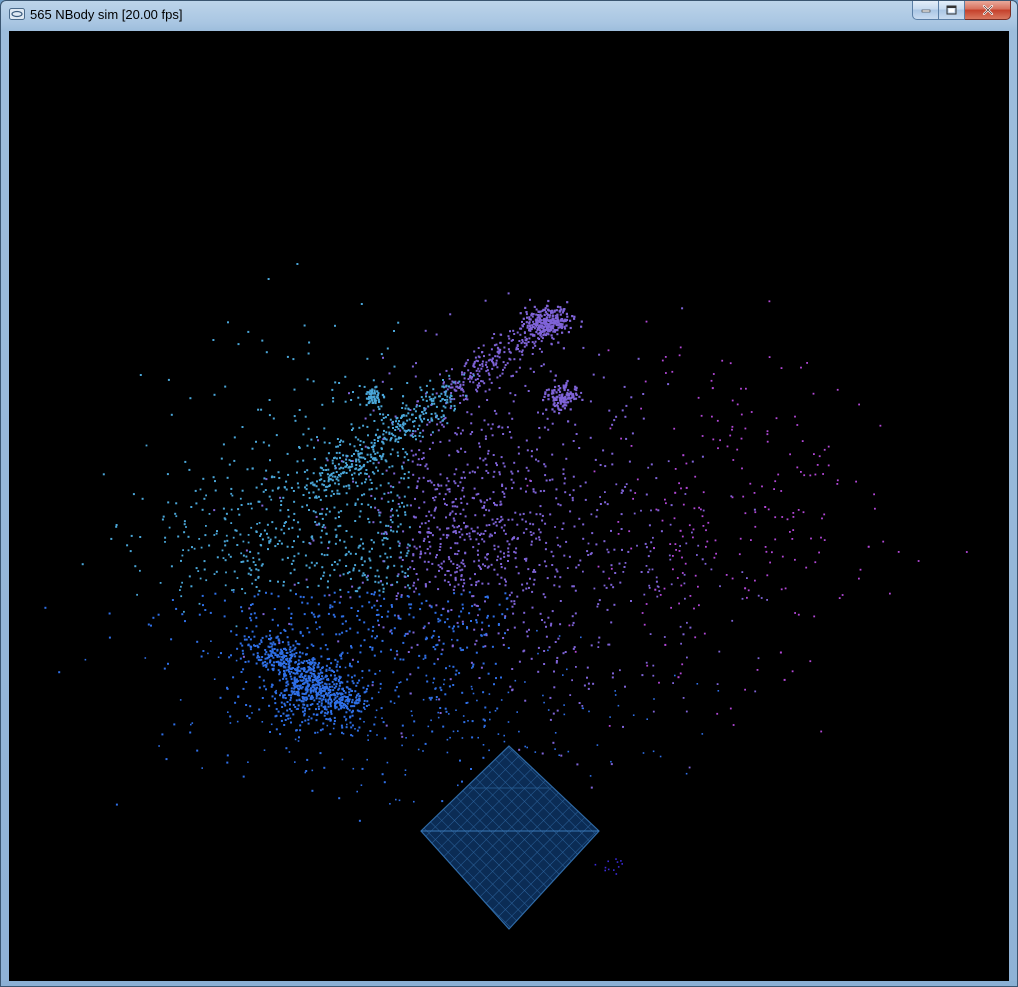 The height and width of the screenshot is (987, 1018). What do you see at coordinates (988, 10) in the screenshot?
I see `close-button` at bounding box center [988, 10].